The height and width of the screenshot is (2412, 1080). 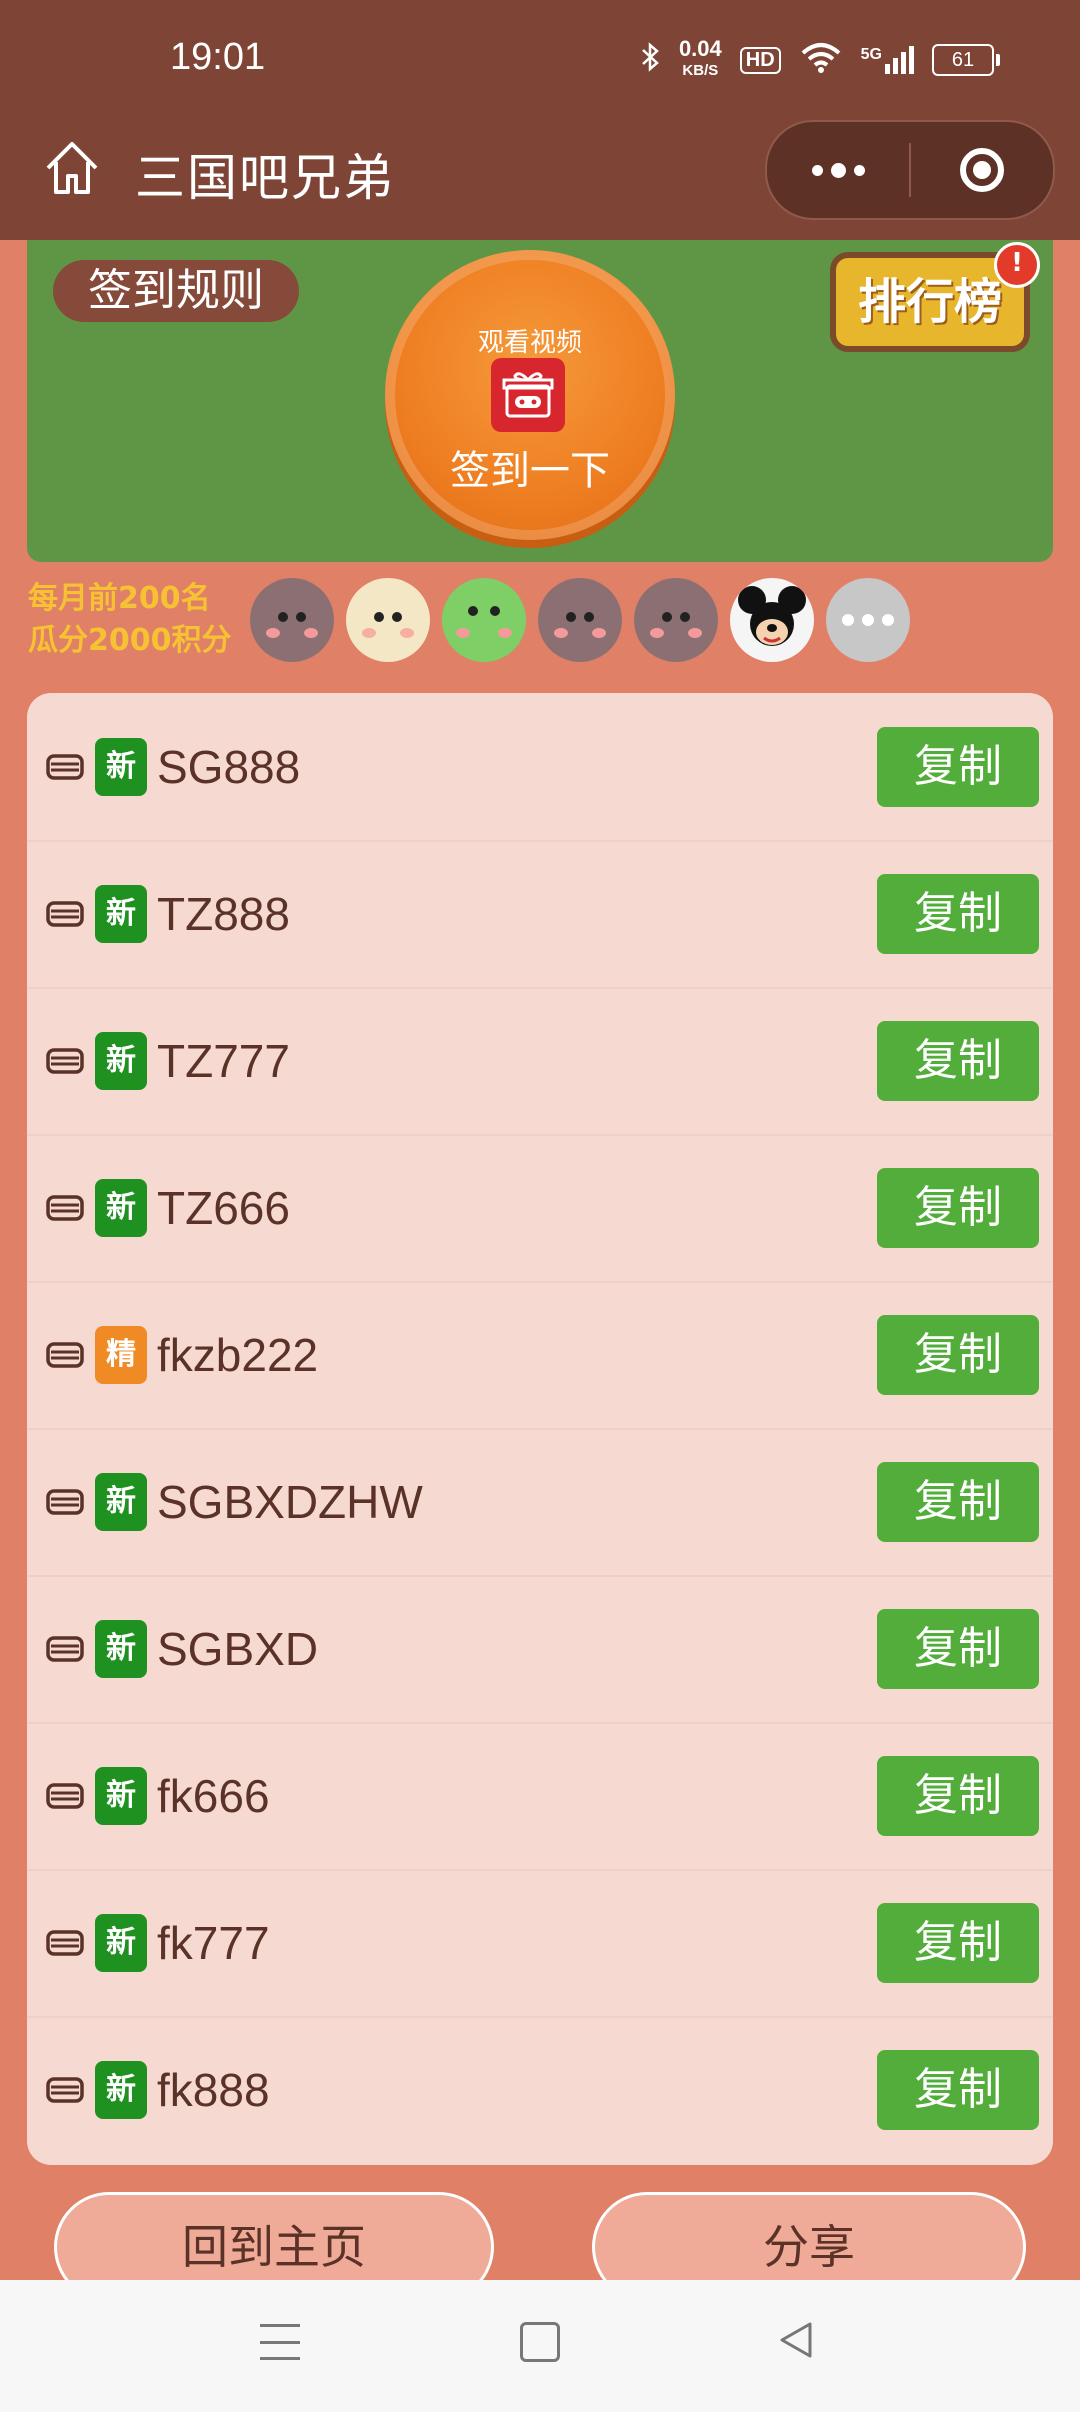 I want to click on code-row: 新 TZ666 复制, so click(x=540, y=1208).